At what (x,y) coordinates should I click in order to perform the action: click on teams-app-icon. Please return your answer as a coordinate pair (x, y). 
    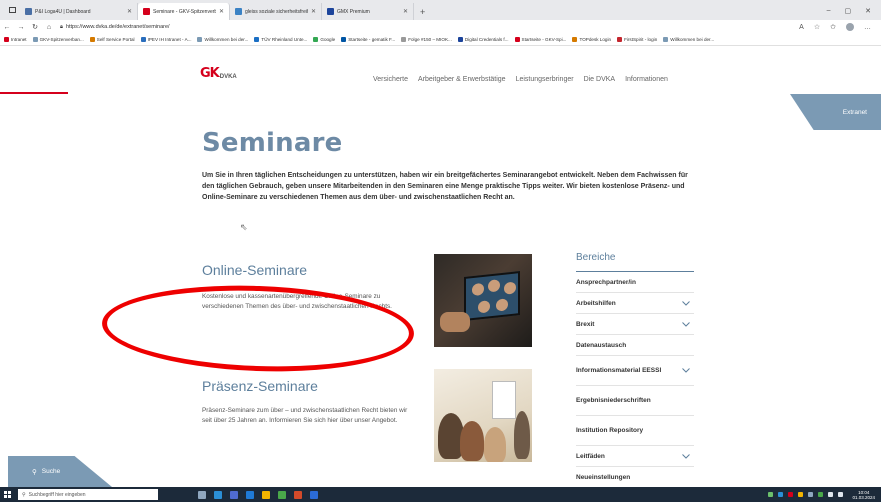
    Looking at the image, I should click on (234, 494).